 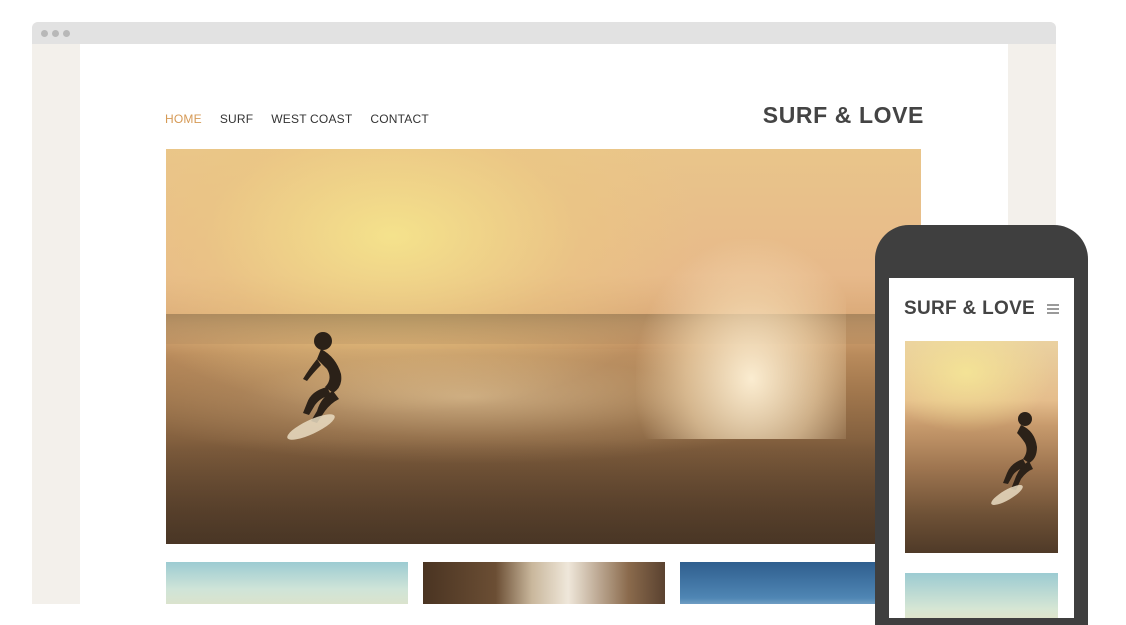 I want to click on phone-mockup: SURF & LOVE, so click(x=981, y=425).